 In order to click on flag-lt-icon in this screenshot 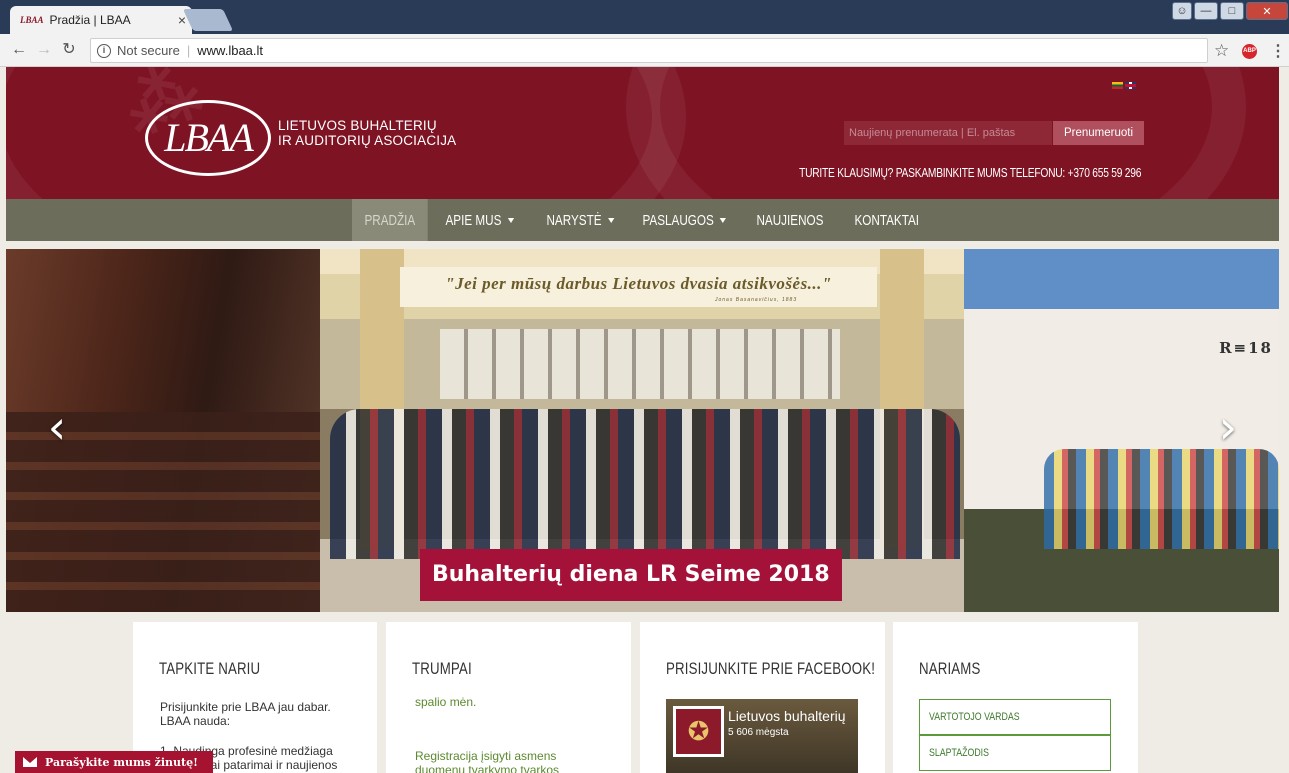, I will do `click(1117, 85)`.